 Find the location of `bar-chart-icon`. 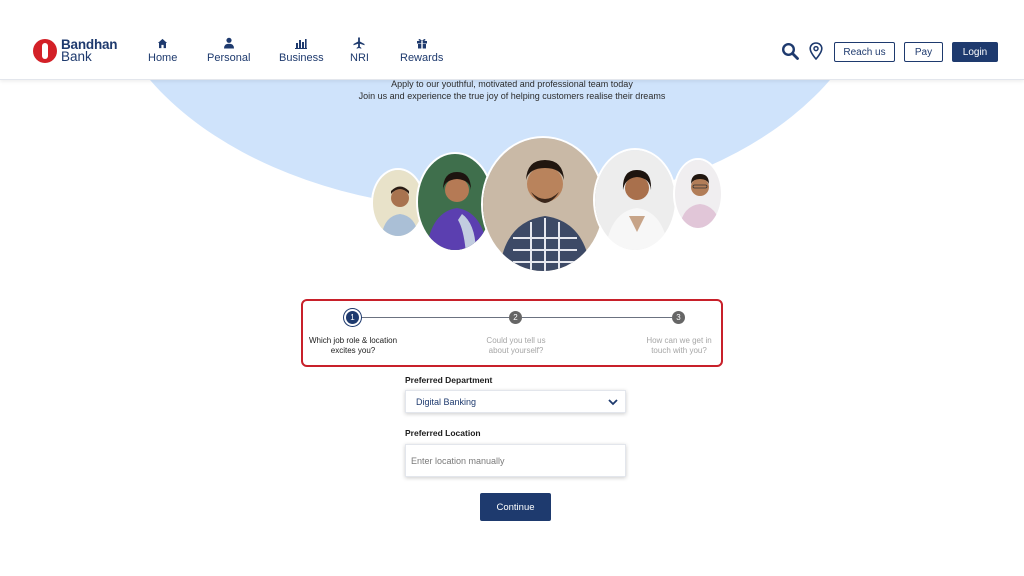

bar-chart-icon is located at coordinates (301, 43).